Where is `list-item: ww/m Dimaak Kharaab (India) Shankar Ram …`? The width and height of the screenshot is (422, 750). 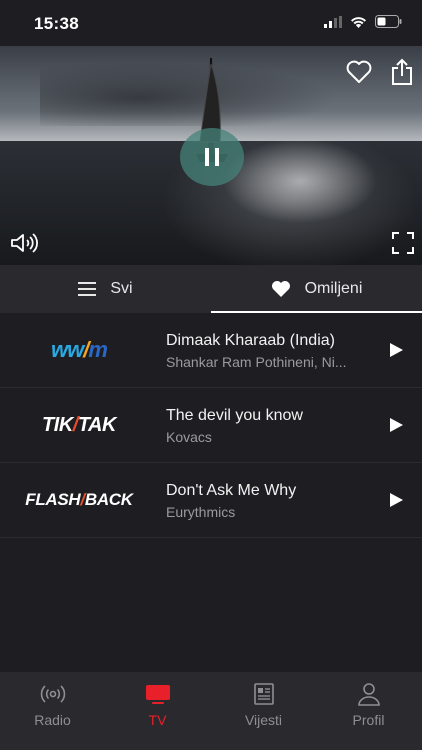
list-item: ww/m Dimaak Kharaab (India) Shankar Ram … is located at coordinates (211, 350).